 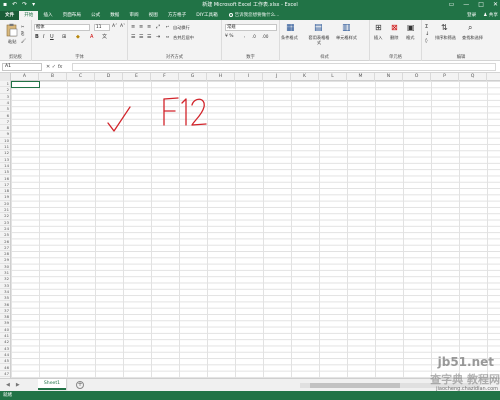 What do you see at coordinates (133, 37) in the screenshot?
I see `align-left-icon: ☰` at bounding box center [133, 37].